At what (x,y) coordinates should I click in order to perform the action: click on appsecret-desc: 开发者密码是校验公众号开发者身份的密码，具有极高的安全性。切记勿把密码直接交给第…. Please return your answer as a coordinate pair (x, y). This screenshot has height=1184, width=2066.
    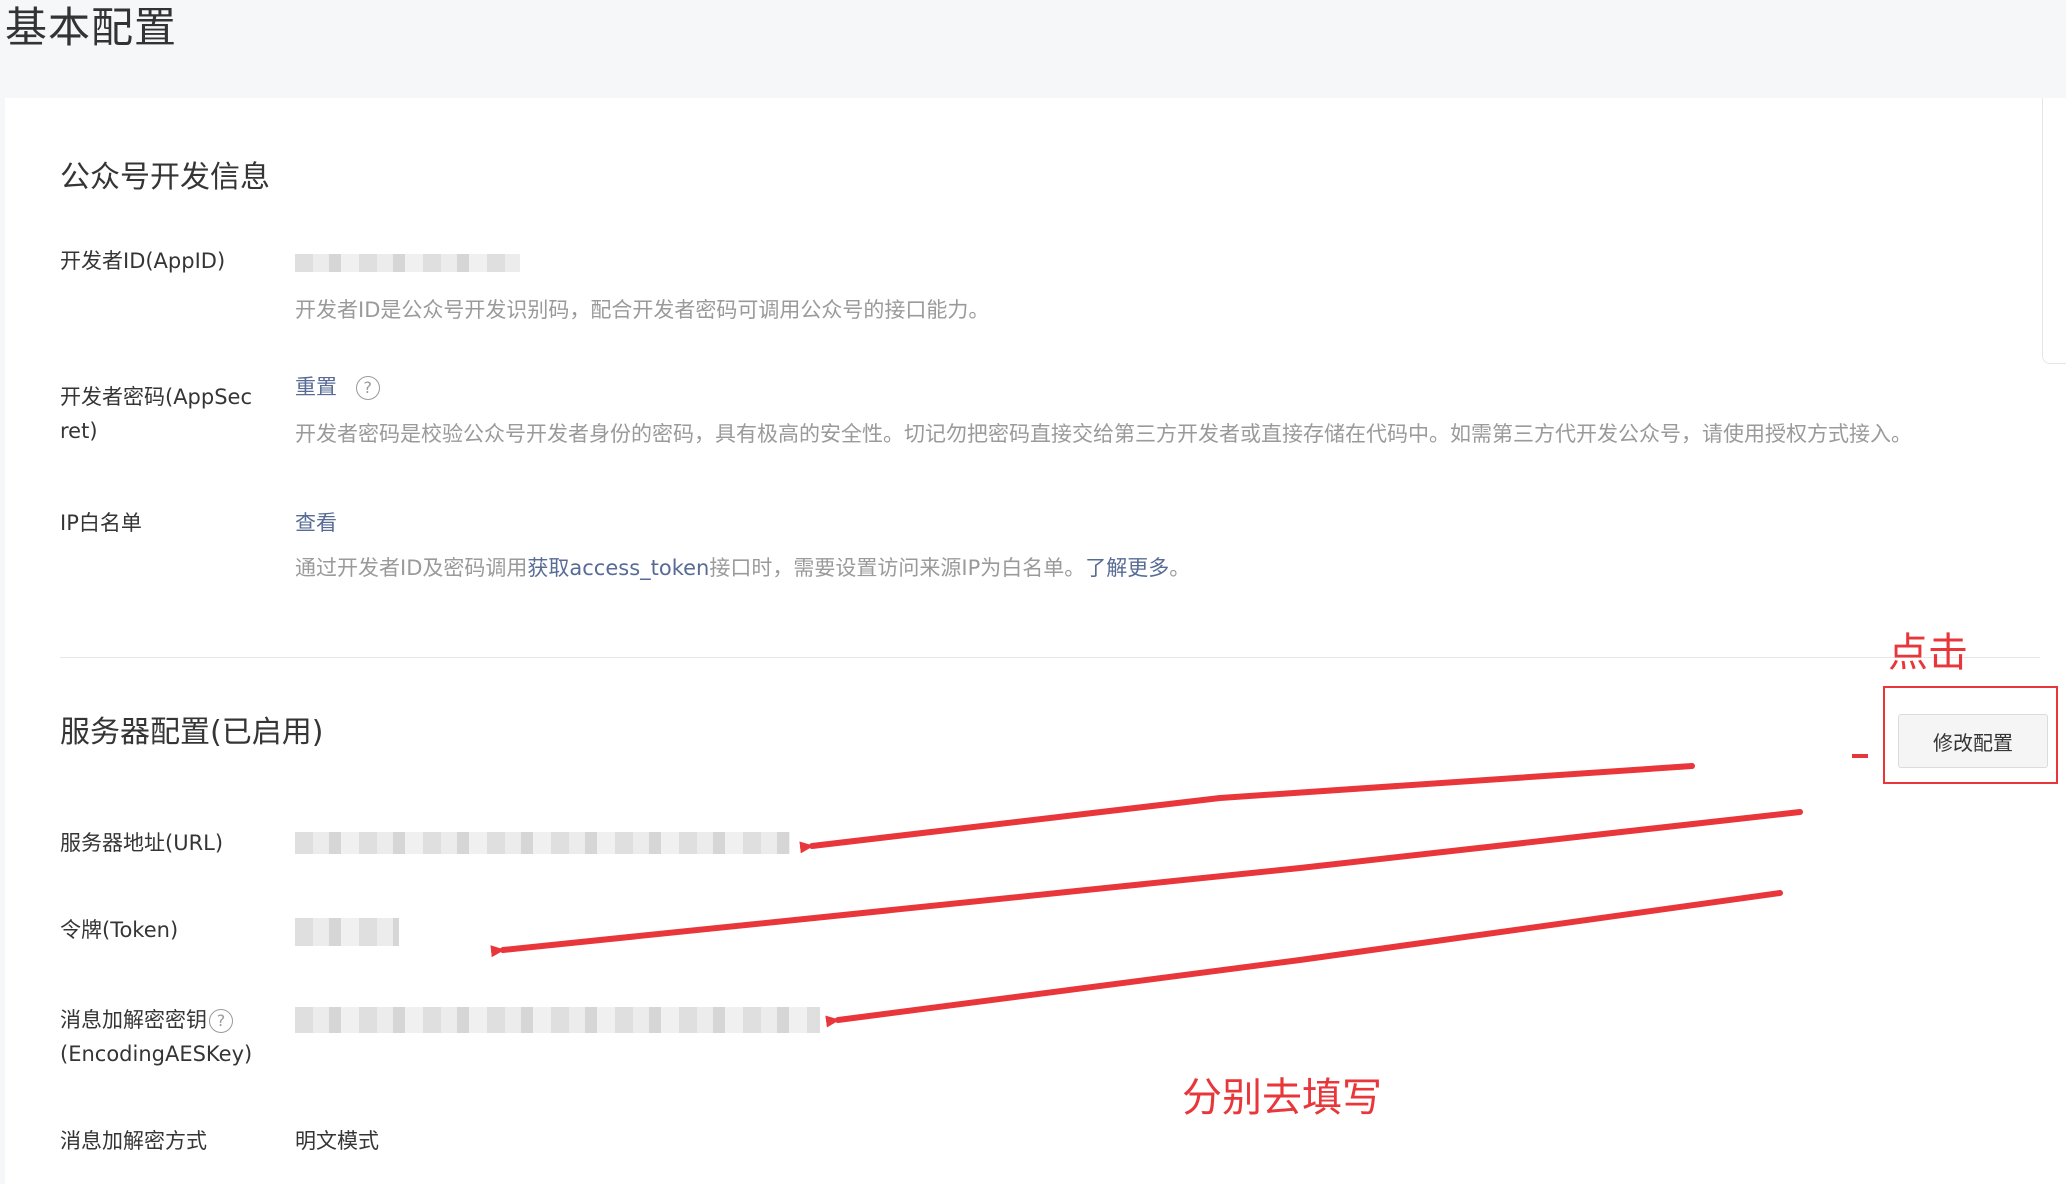
    Looking at the image, I should click on (1103, 434).